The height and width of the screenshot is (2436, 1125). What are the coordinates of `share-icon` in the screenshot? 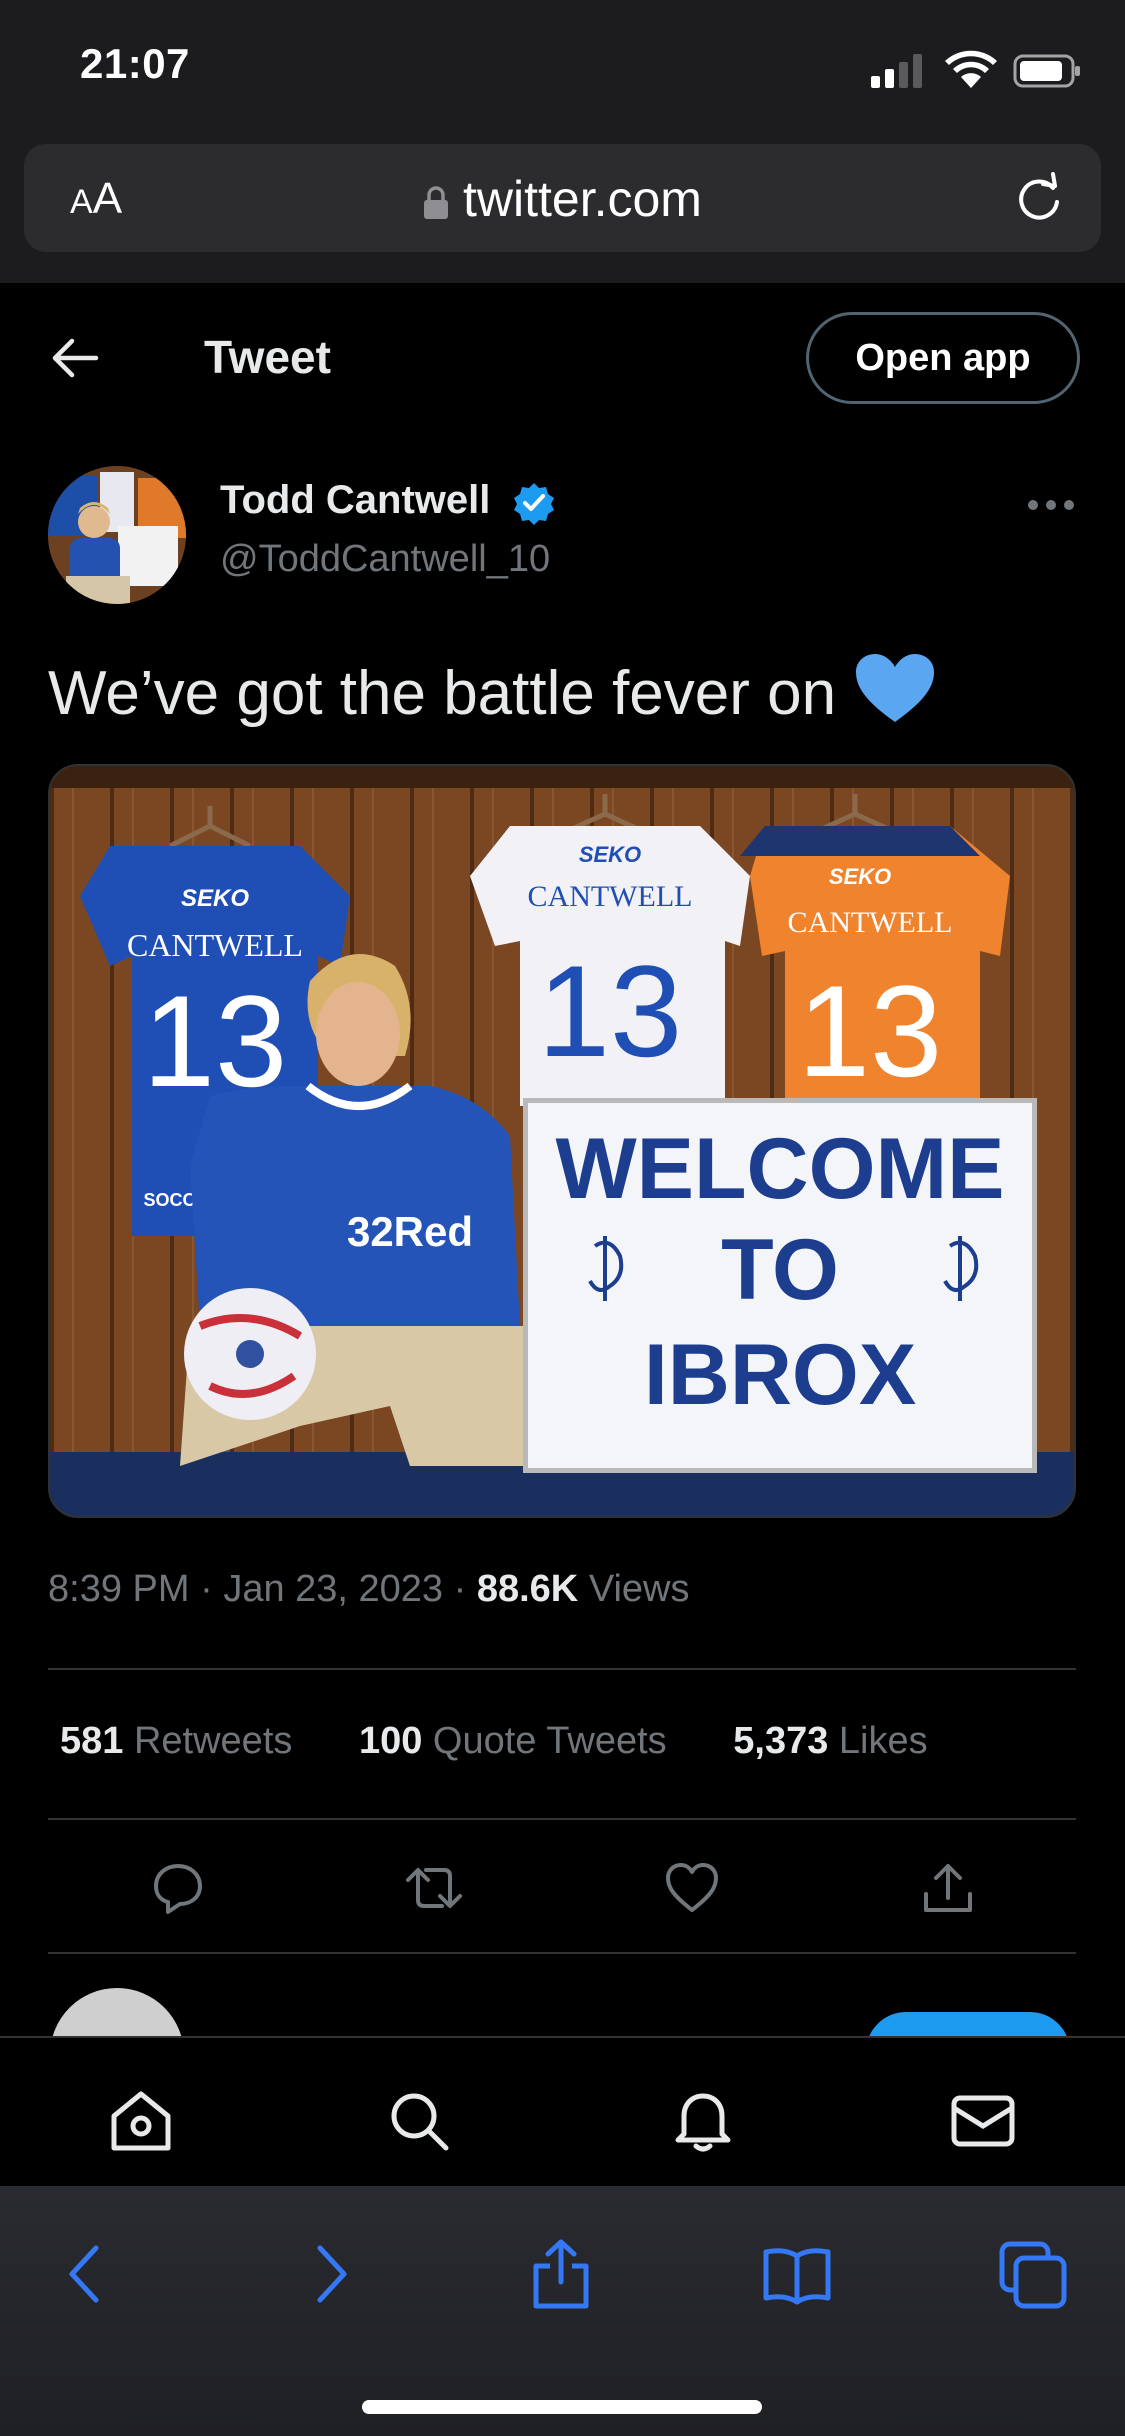 It's located at (948, 1888).